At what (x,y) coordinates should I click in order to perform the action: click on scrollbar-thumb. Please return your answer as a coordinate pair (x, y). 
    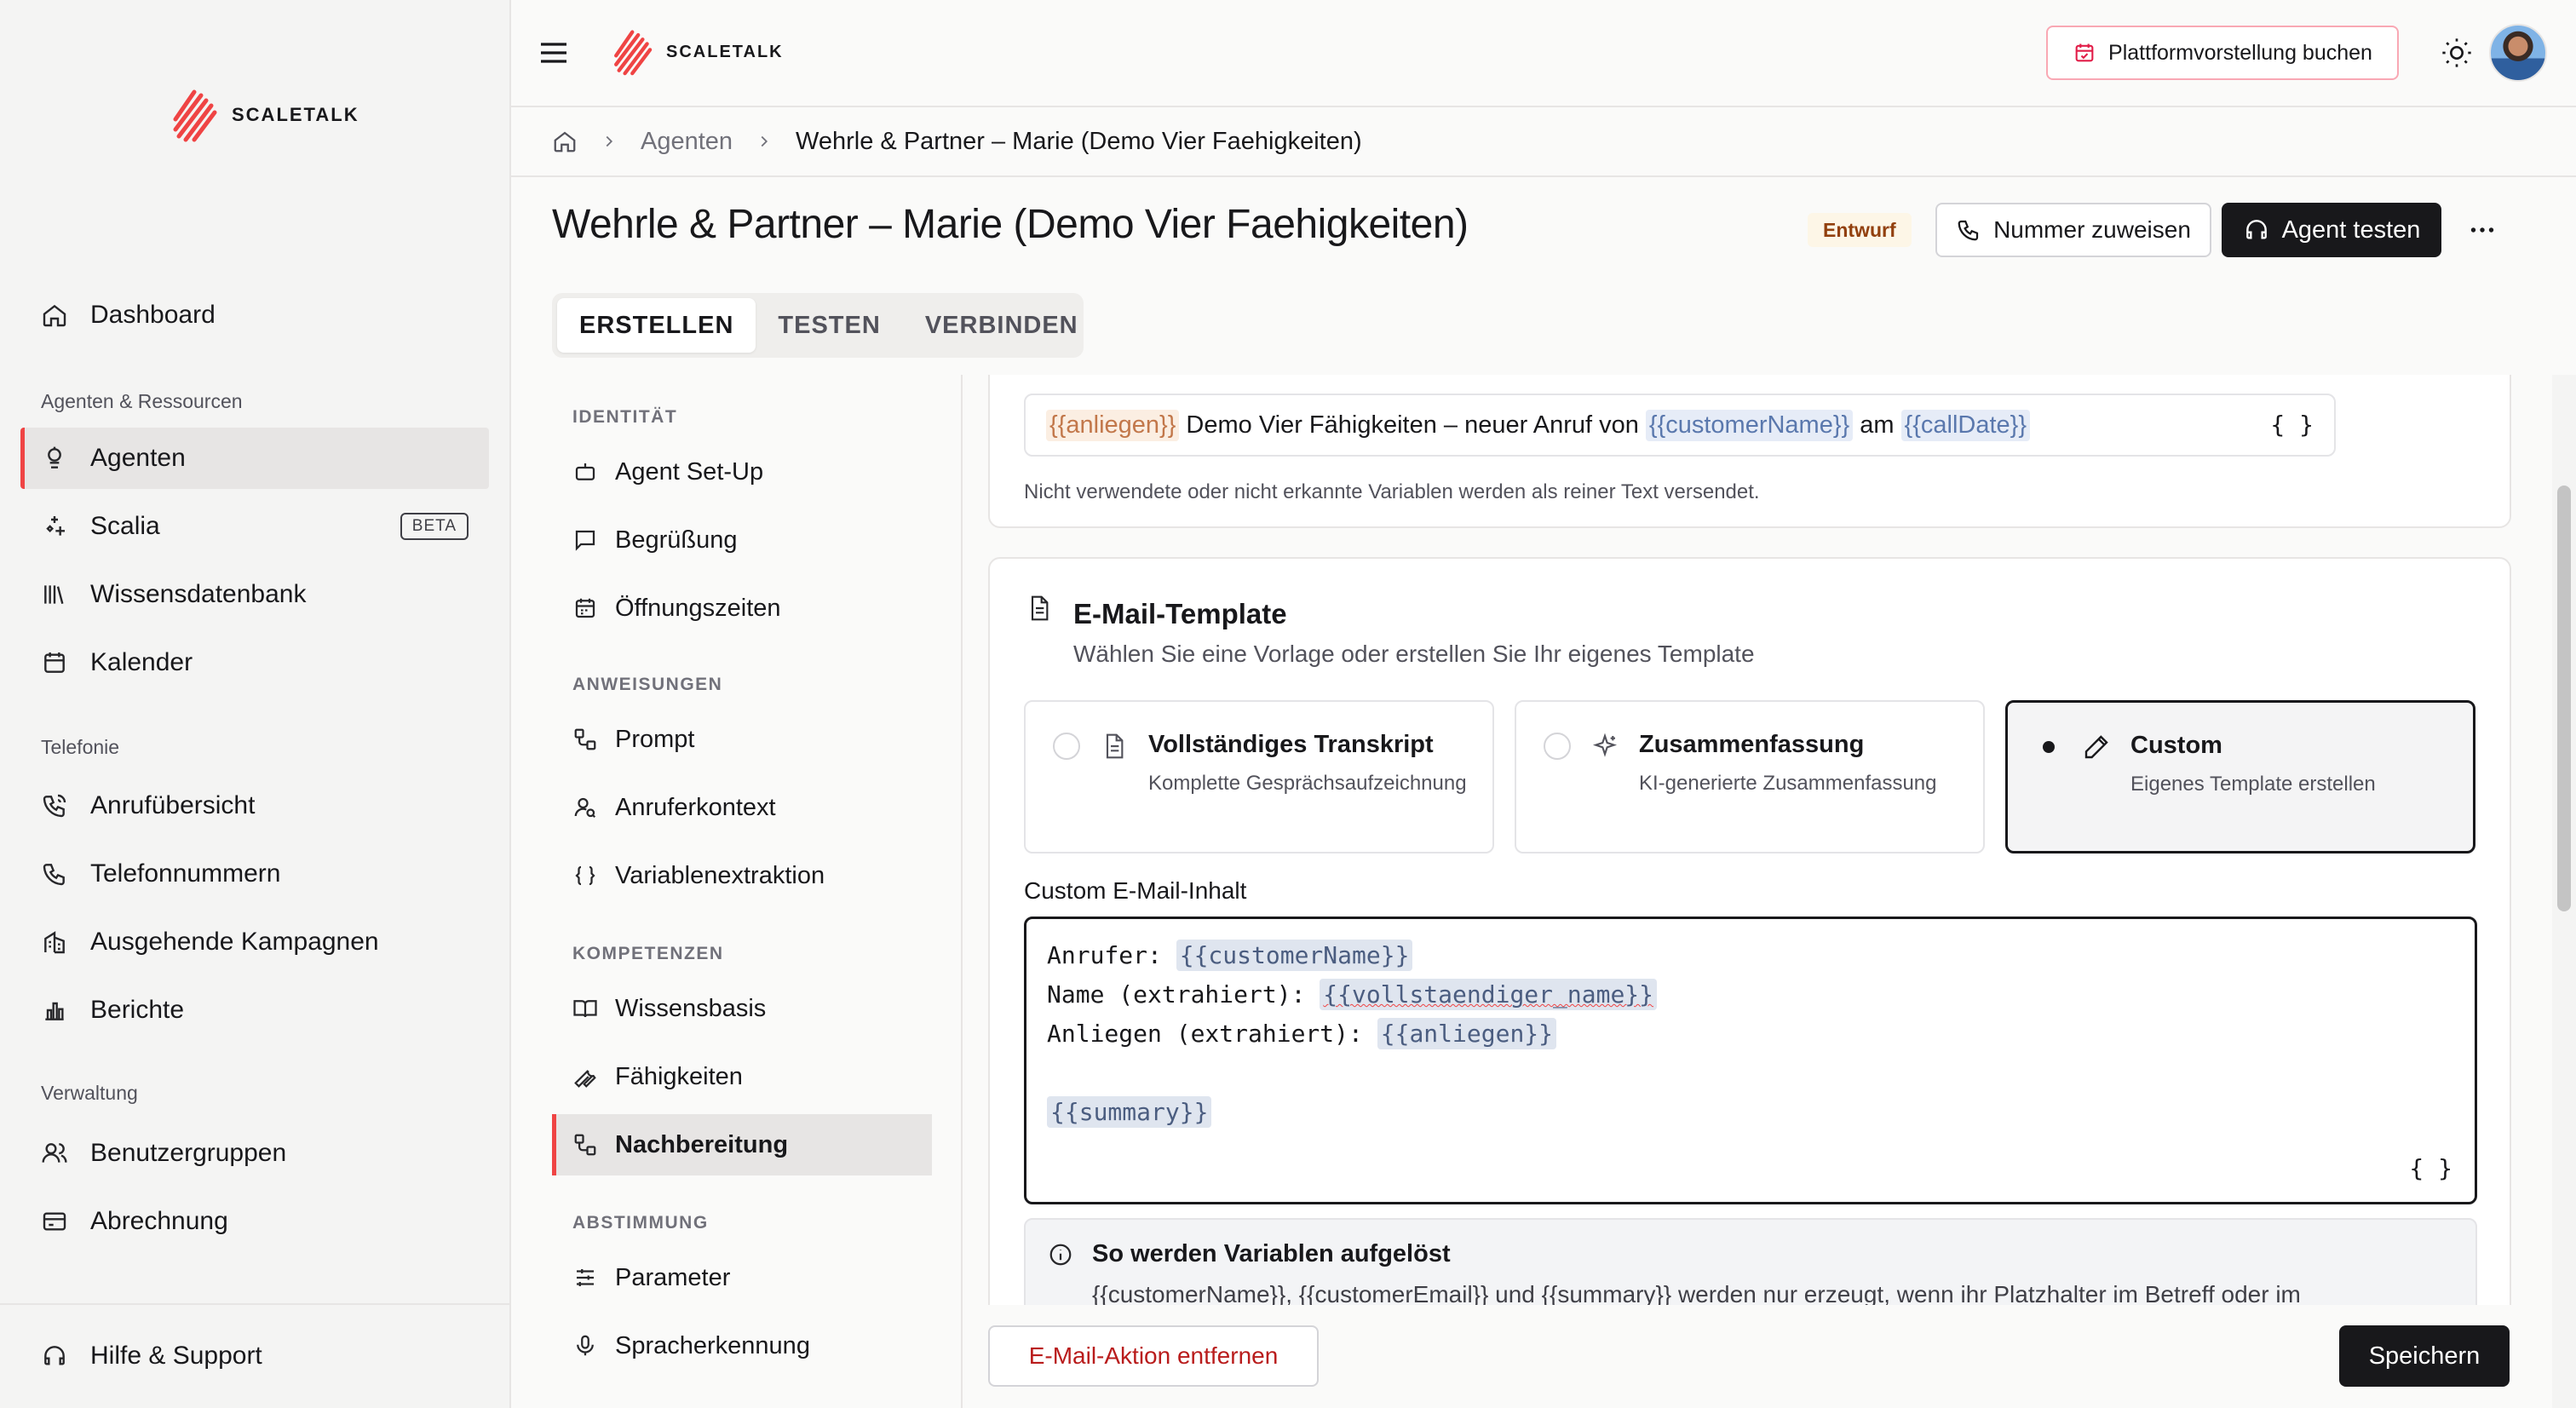
    Looking at the image, I should click on (2564, 698).